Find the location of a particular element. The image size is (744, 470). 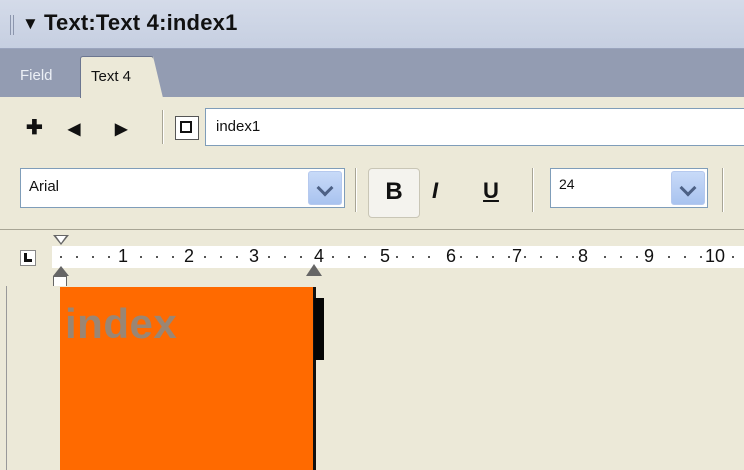

ruler-number: 4 is located at coordinates (319, 256).